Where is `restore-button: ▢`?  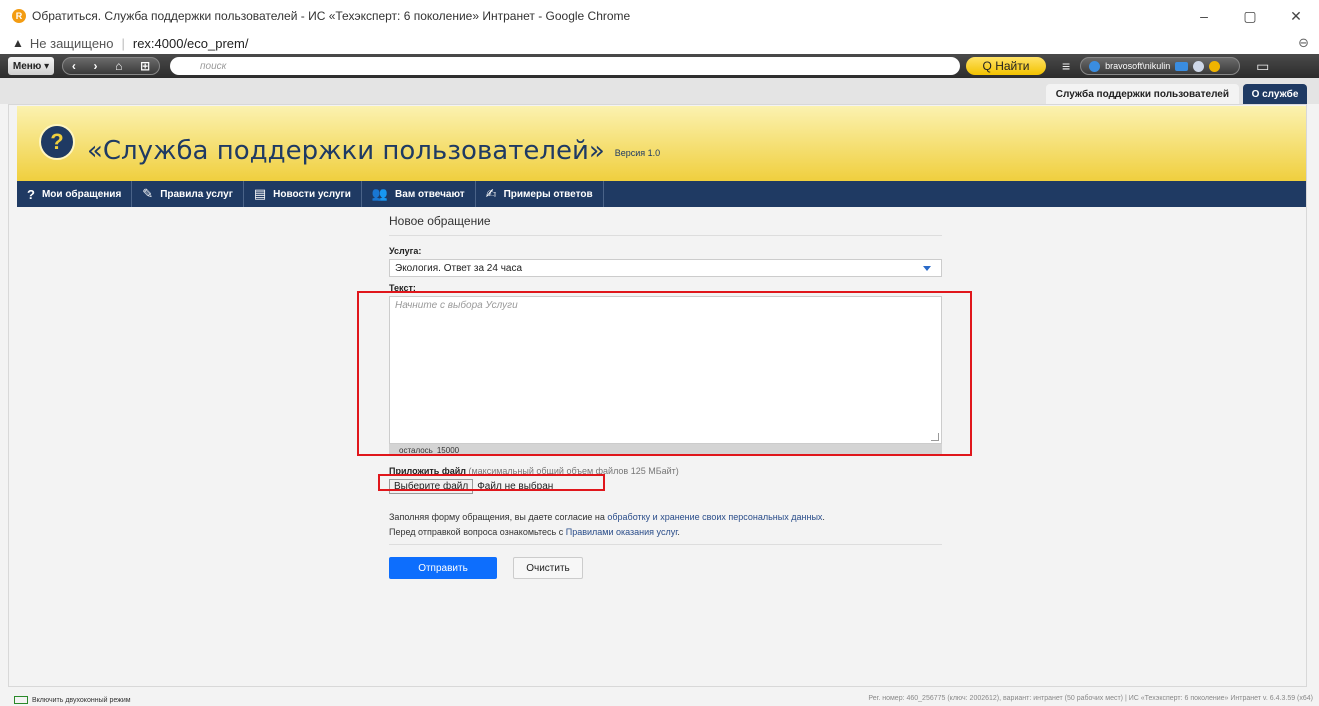
restore-button: ▢ is located at coordinates (1250, 16).